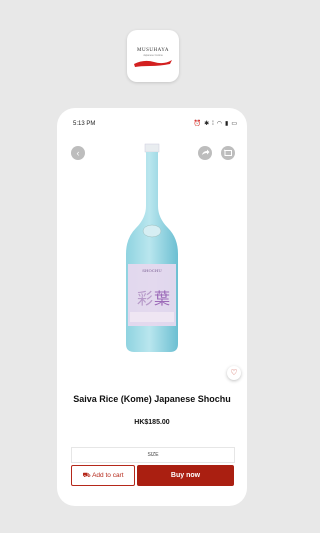 The width and height of the screenshot is (320, 533). I want to click on battery-icon: ▭, so click(234, 124).